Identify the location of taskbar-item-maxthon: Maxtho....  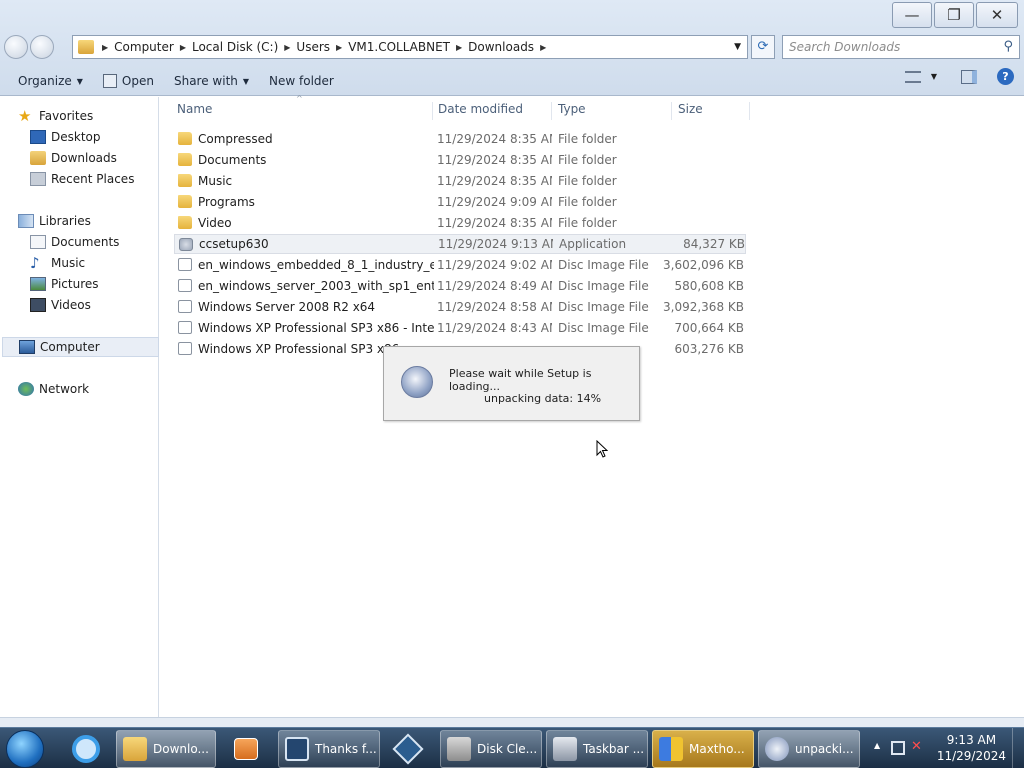
(703, 749).